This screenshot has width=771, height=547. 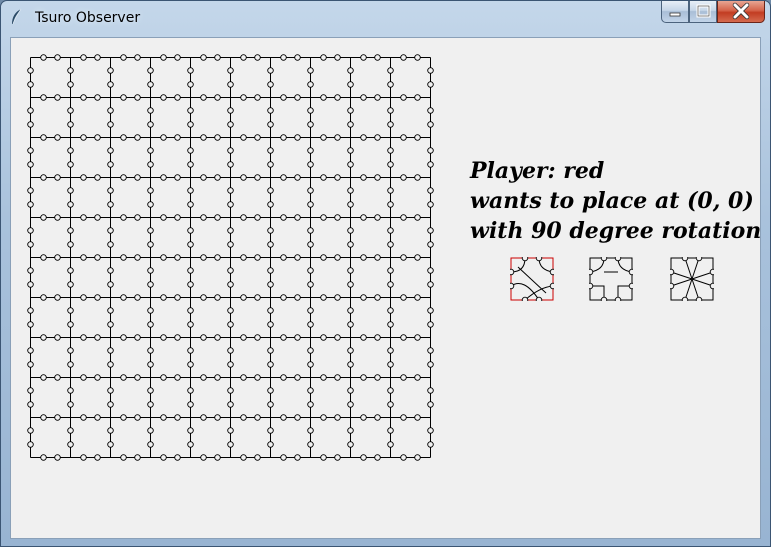 What do you see at coordinates (611, 279) in the screenshot?
I see `hand-tile-bridge-icon` at bounding box center [611, 279].